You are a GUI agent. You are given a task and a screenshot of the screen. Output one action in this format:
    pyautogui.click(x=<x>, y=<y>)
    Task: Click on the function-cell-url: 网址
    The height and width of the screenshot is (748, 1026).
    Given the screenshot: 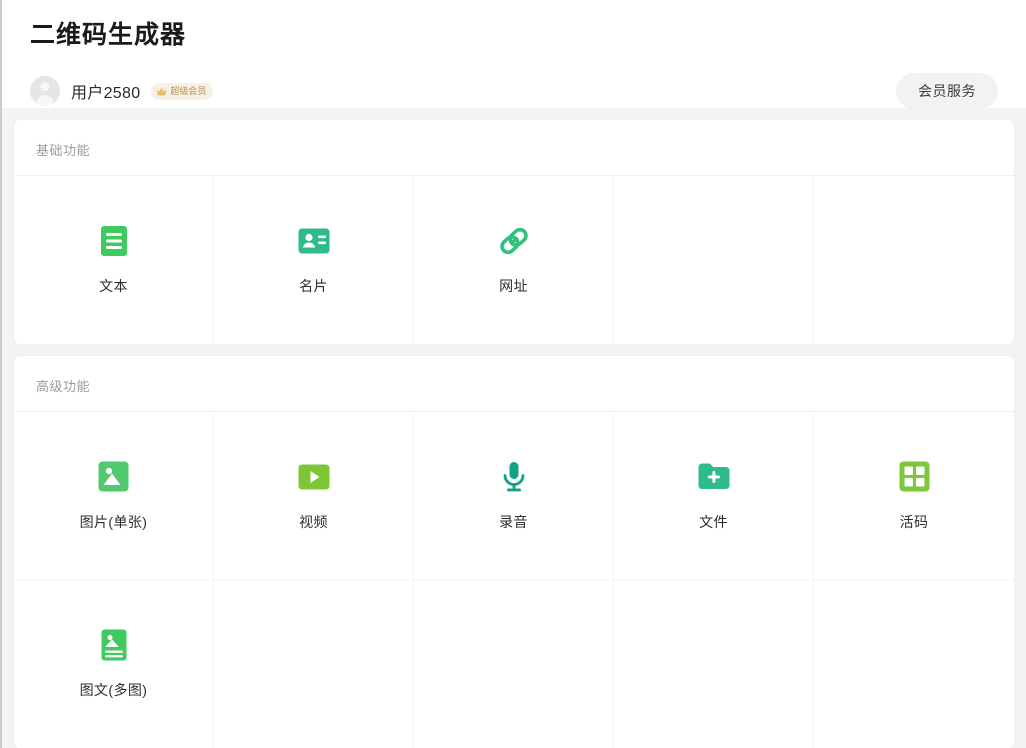 What is the action you would take?
    pyautogui.click(x=514, y=260)
    